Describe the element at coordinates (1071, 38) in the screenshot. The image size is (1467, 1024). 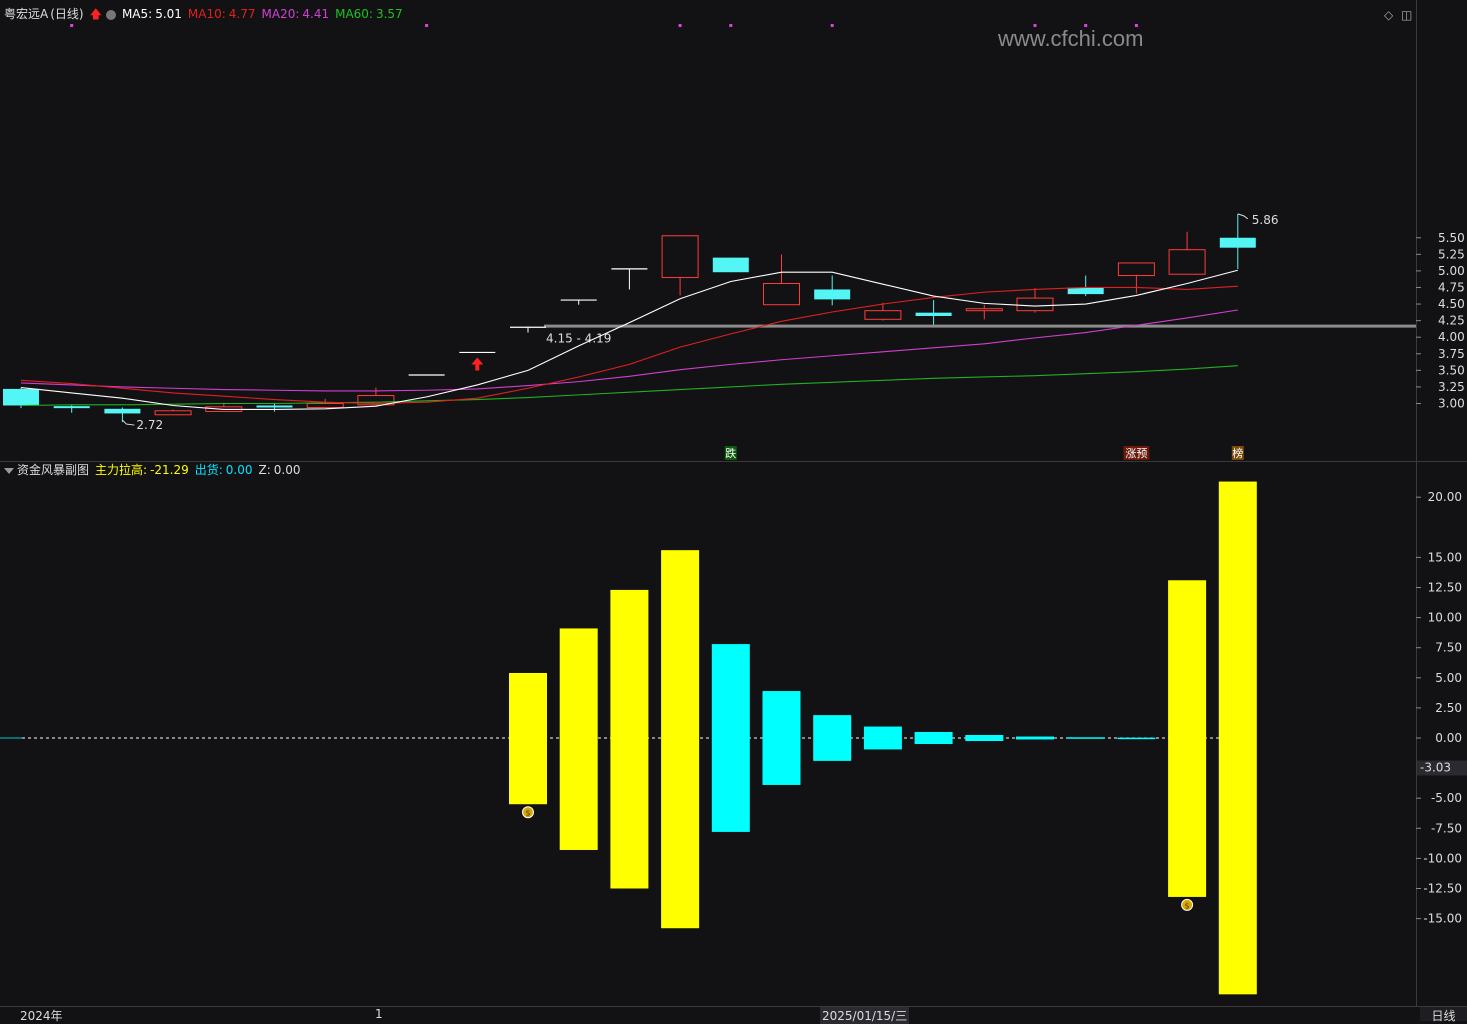
I see `watermark: www.cfchi.com` at that location.